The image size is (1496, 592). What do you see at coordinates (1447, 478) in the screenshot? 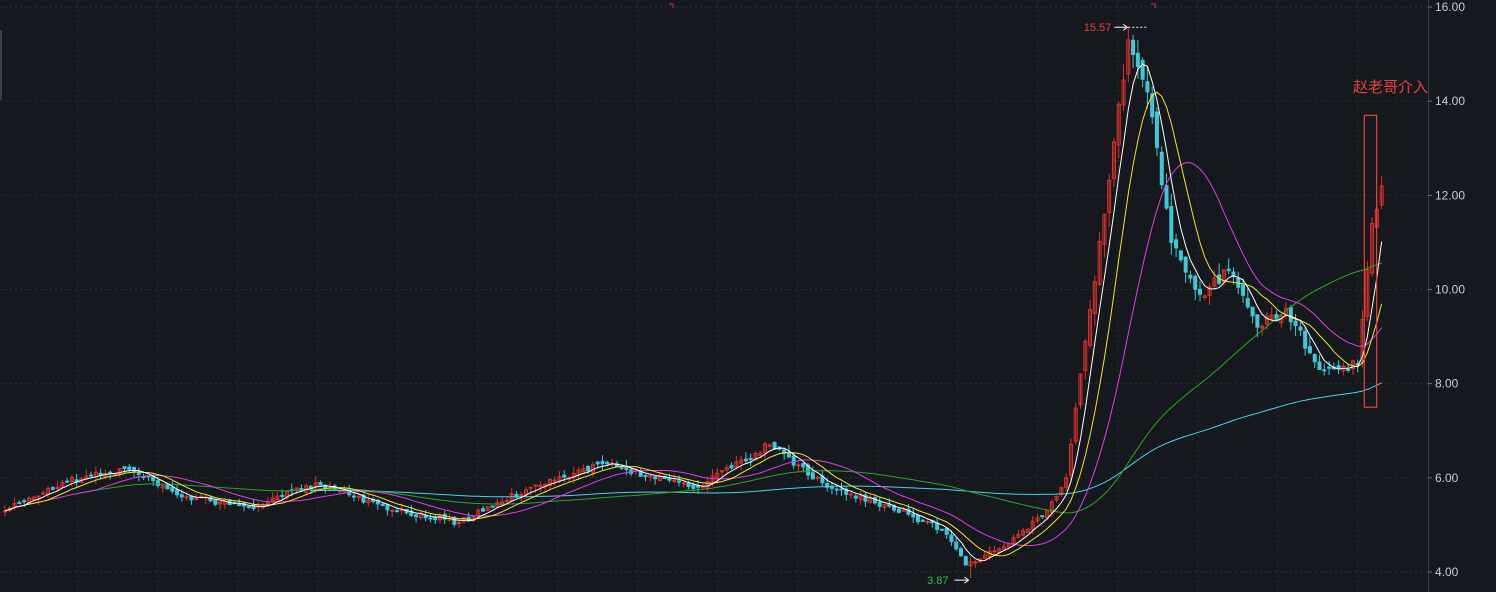
I see `y-tick-label: 6.00` at bounding box center [1447, 478].